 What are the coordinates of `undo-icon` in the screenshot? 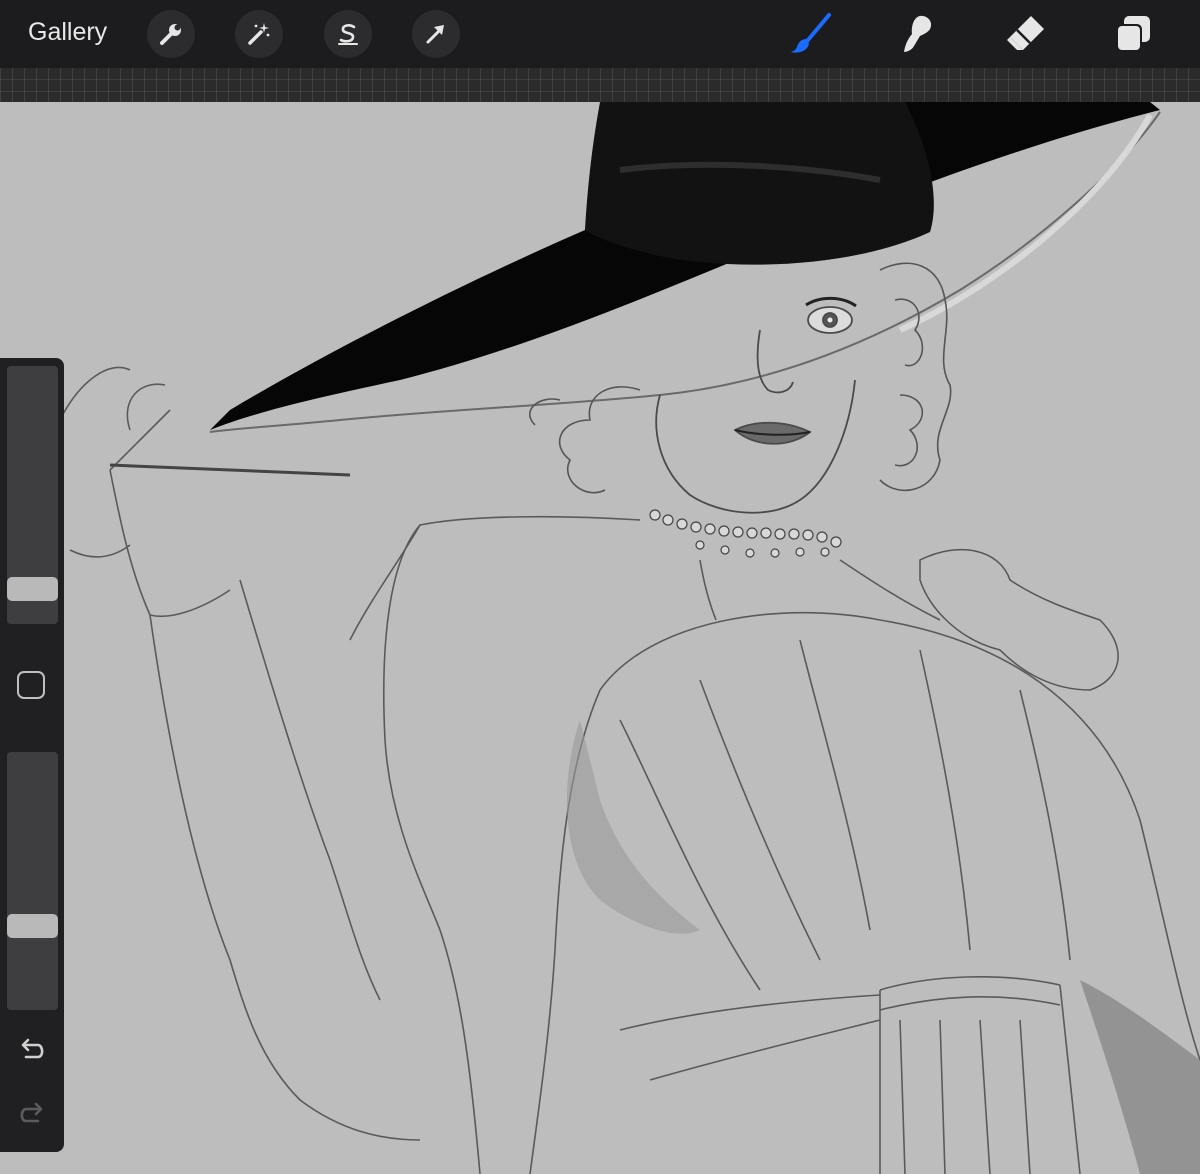 It's located at (32, 1049).